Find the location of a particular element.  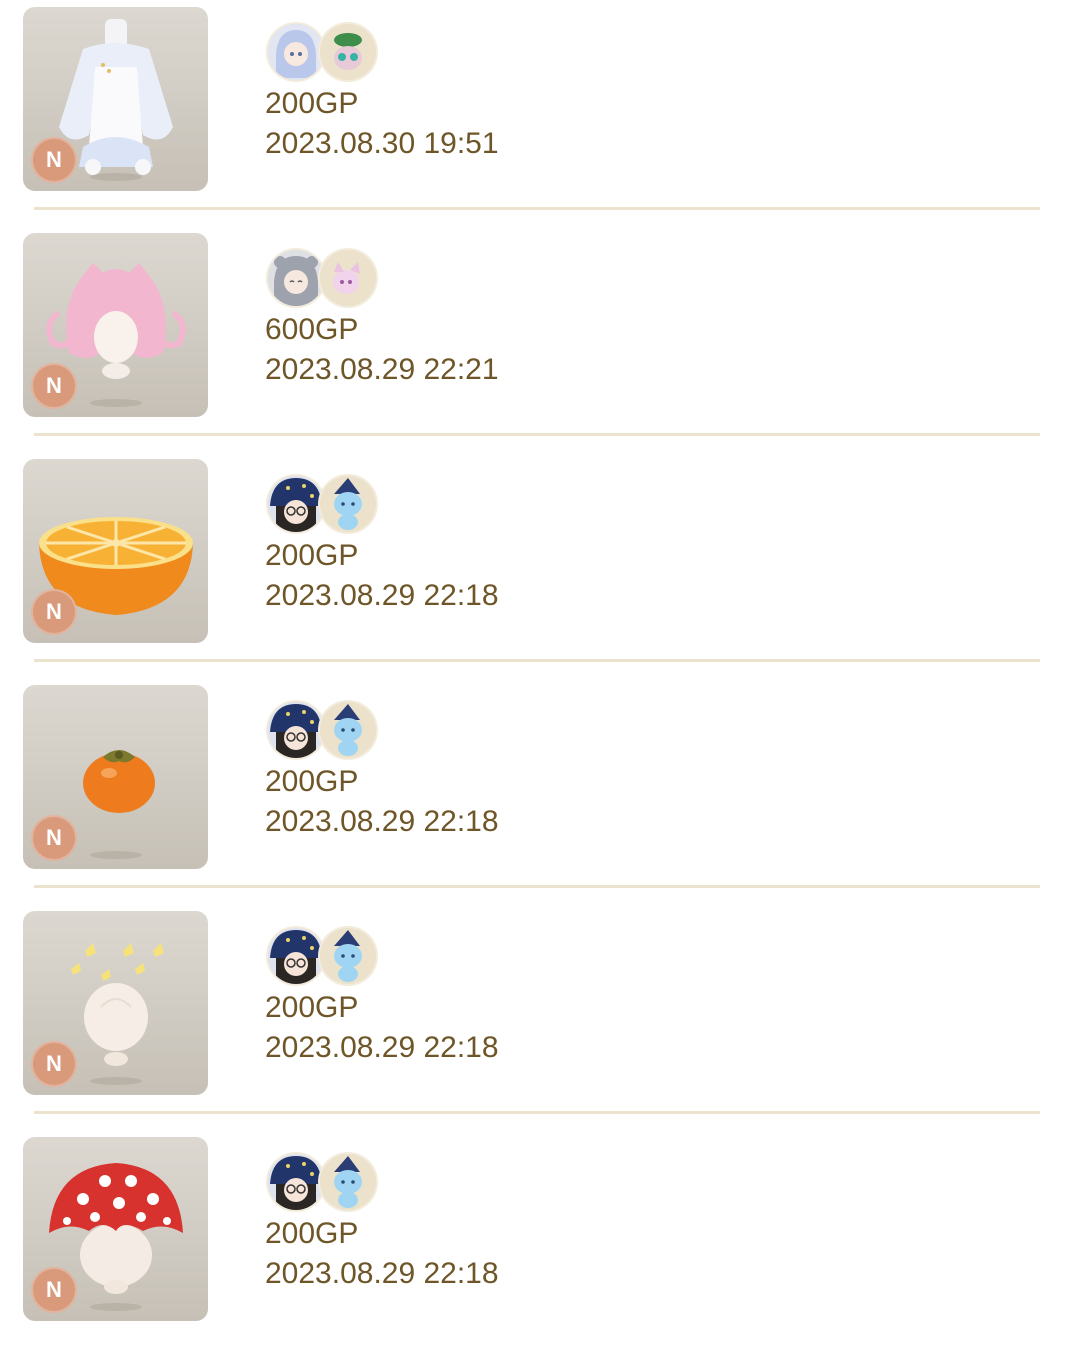

blue-hair-girl-avatar is located at coordinates (296, 52).